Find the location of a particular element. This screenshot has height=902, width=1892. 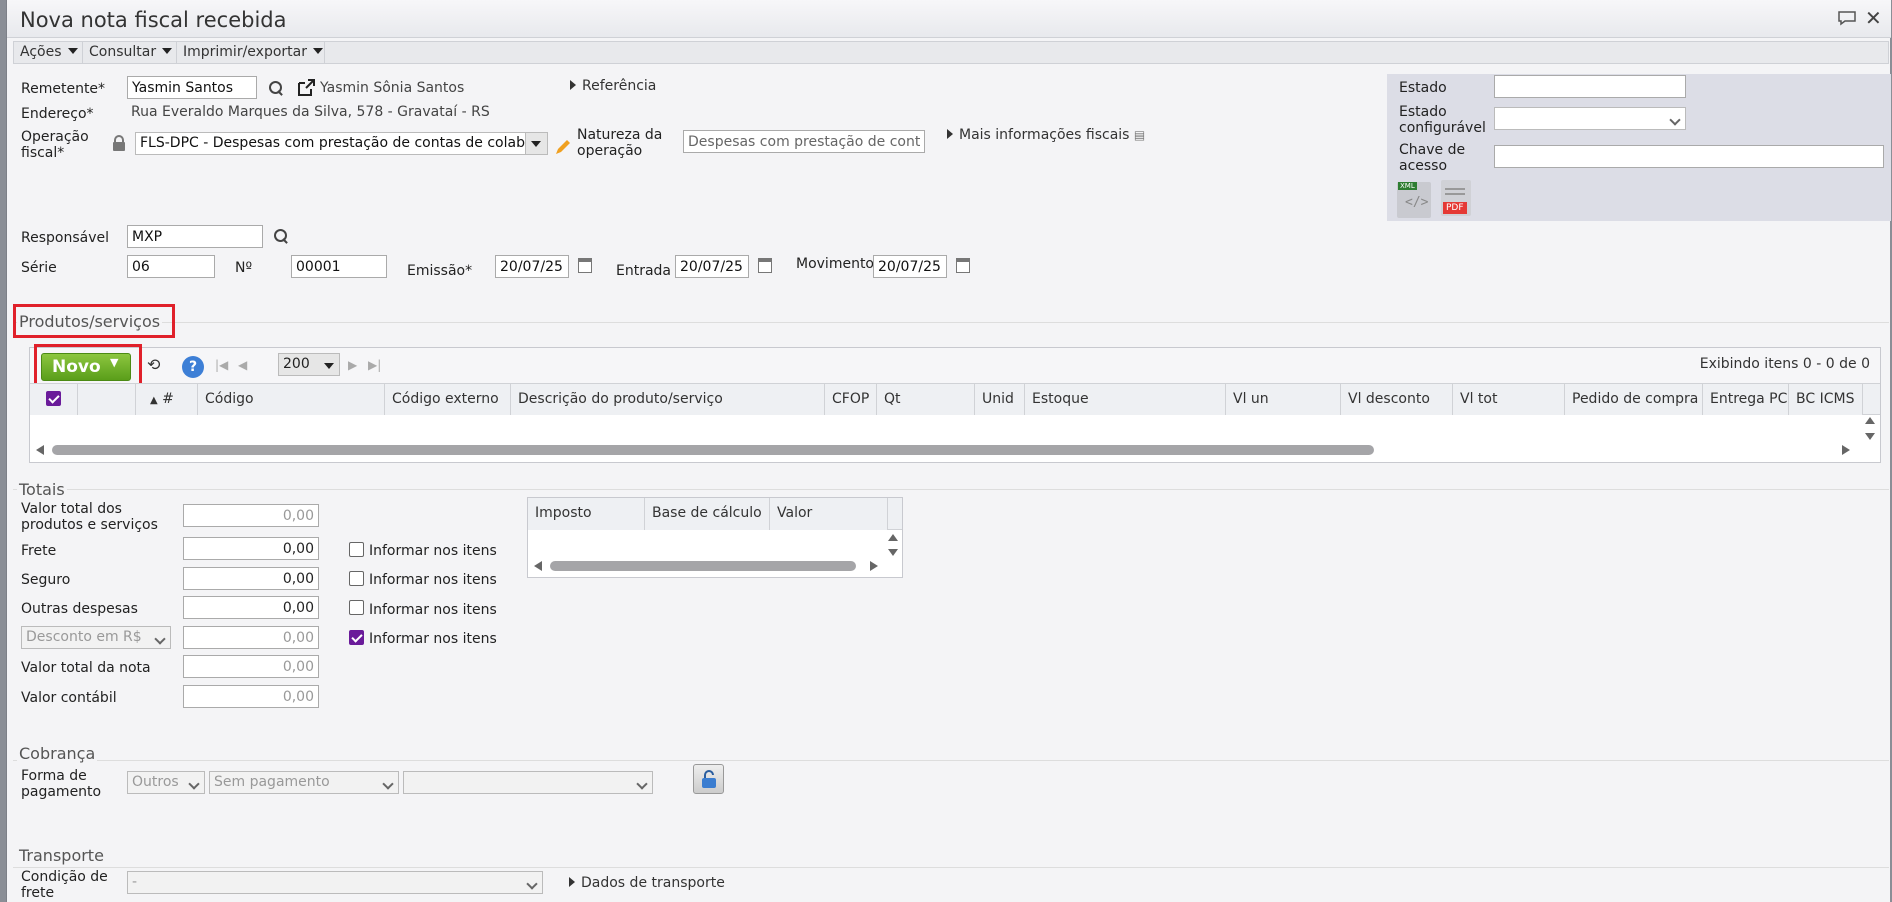

valor-total-label: Valor total dos produtos e serviços is located at coordinates (89, 517).